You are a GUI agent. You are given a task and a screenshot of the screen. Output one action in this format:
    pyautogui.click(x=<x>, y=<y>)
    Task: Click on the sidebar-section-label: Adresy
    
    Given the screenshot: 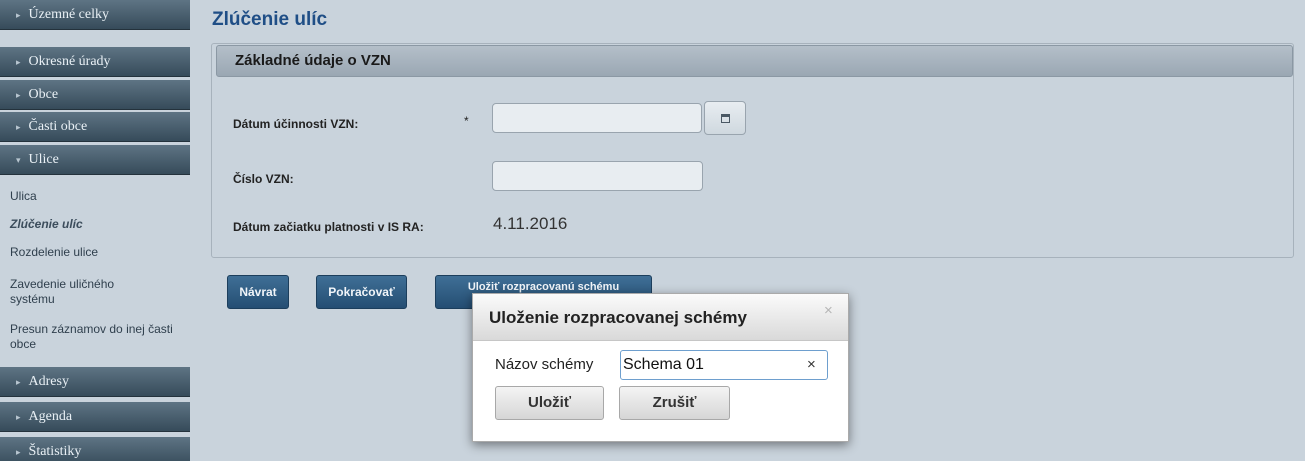 What is the action you would take?
    pyautogui.click(x=48, y=381)
    